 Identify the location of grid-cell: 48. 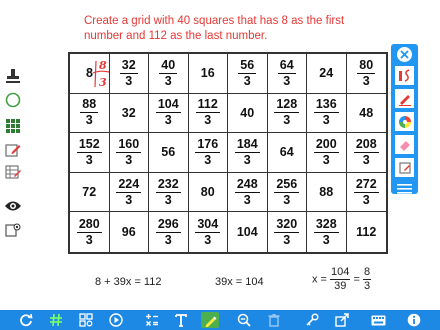
(366, 114).